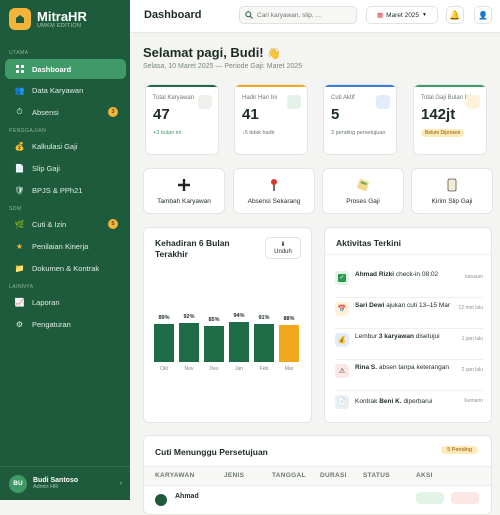 The height and width of the screenshot is (515, 500). What do you see at coordinates (443, 133) in the screenshot?
I see `status-badge: Belum Diproses` at bounding box center [443, 133].